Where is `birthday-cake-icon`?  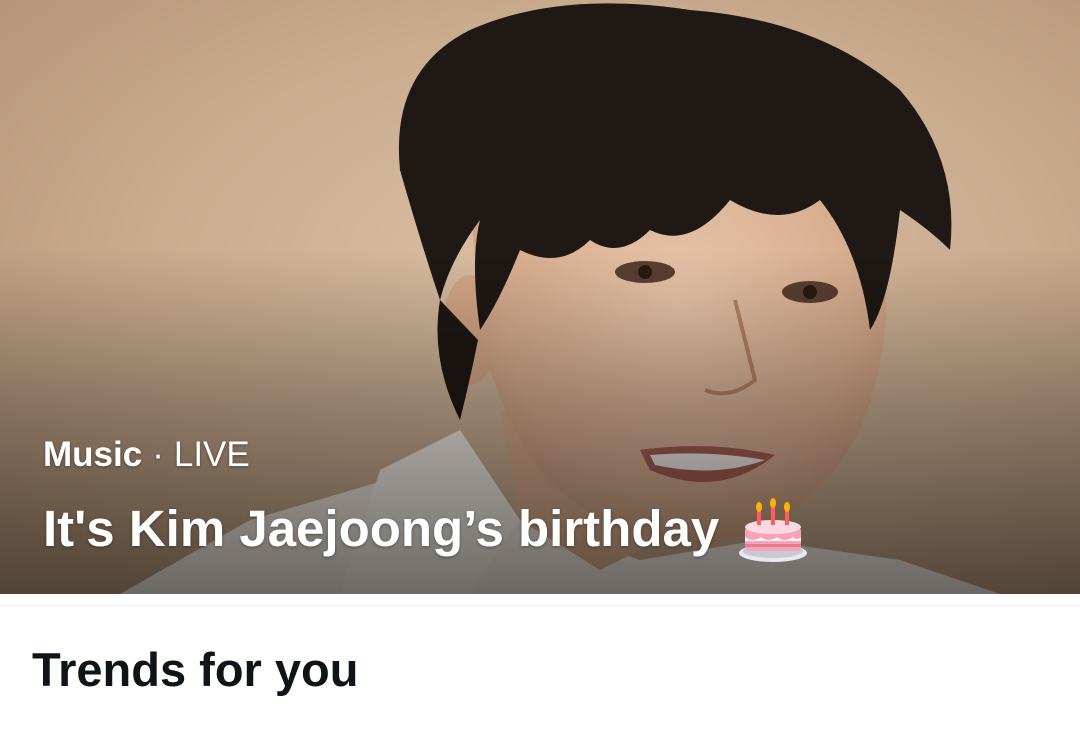 birthday-cake-icon is located at coordinates (773, 530).